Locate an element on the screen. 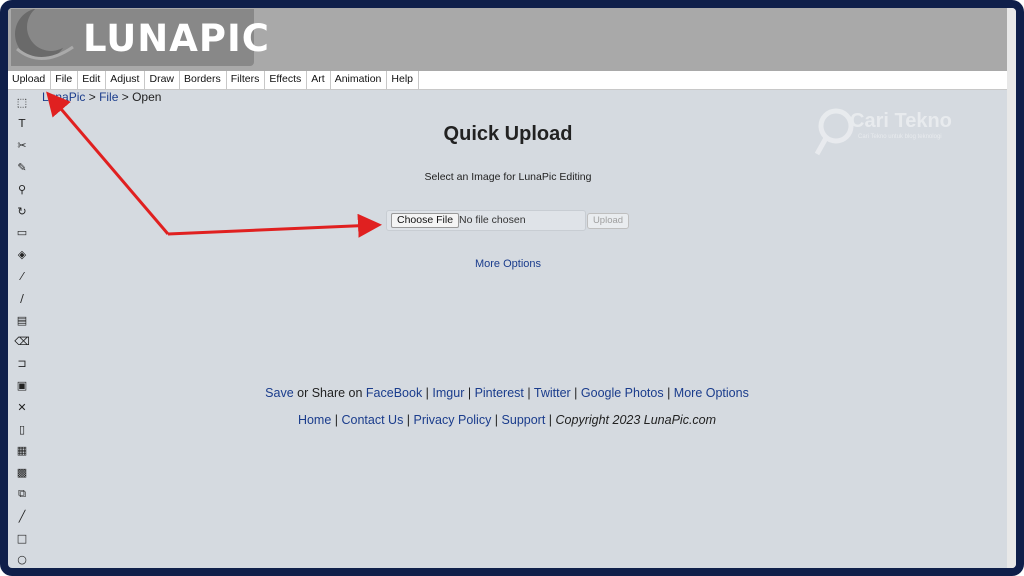  choose-file-button: Choose File is located at coordinates (425, 220).